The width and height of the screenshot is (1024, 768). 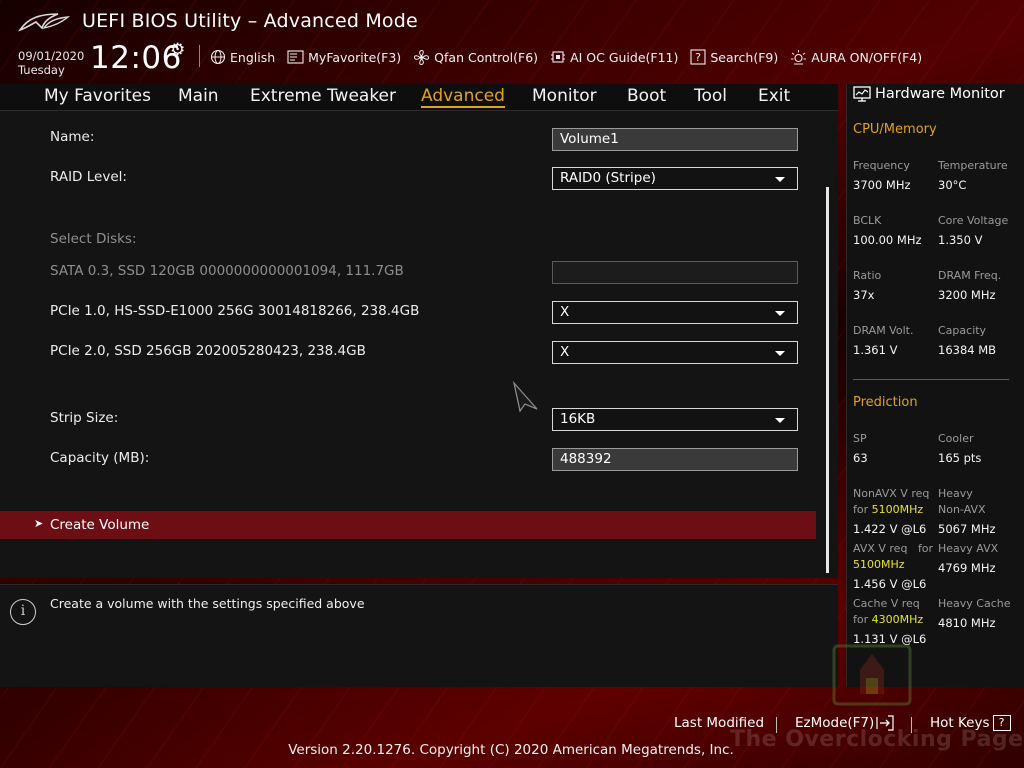 What do you see at coordinates (565, 312) in the screenshot?
I see `disk-pcie1-value: X` at bounding box center [565, 312].